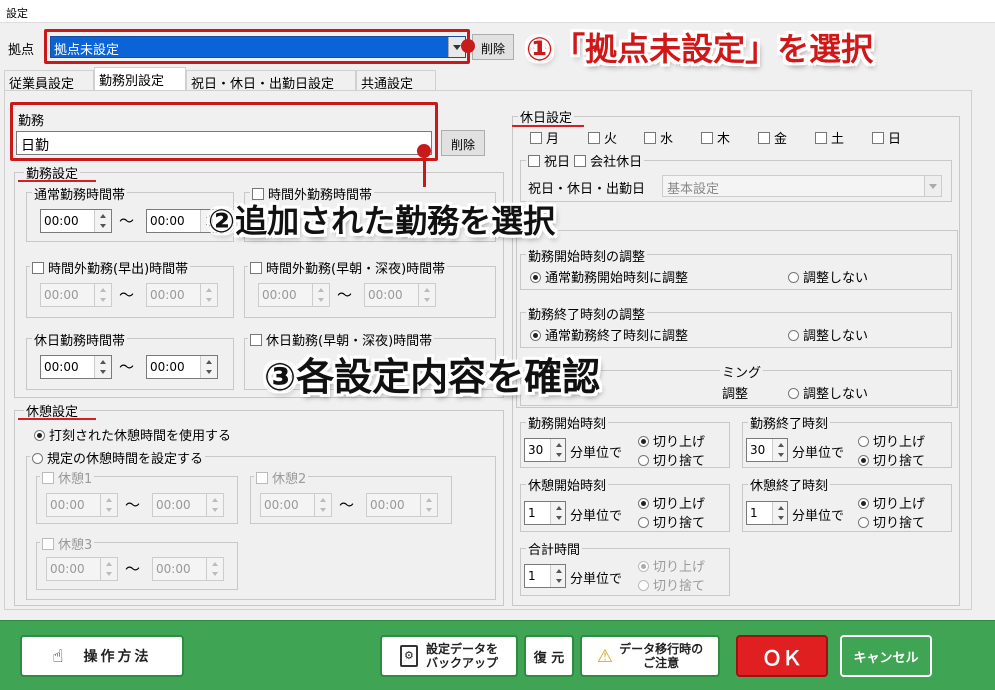  I want to click on round-break-end-down: 切り捨て, so click(891, 521).